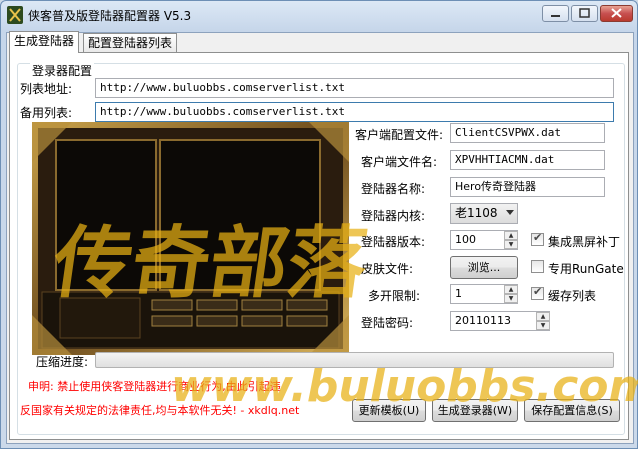  I want to click on compress-progress-bar, so click(354, 360).